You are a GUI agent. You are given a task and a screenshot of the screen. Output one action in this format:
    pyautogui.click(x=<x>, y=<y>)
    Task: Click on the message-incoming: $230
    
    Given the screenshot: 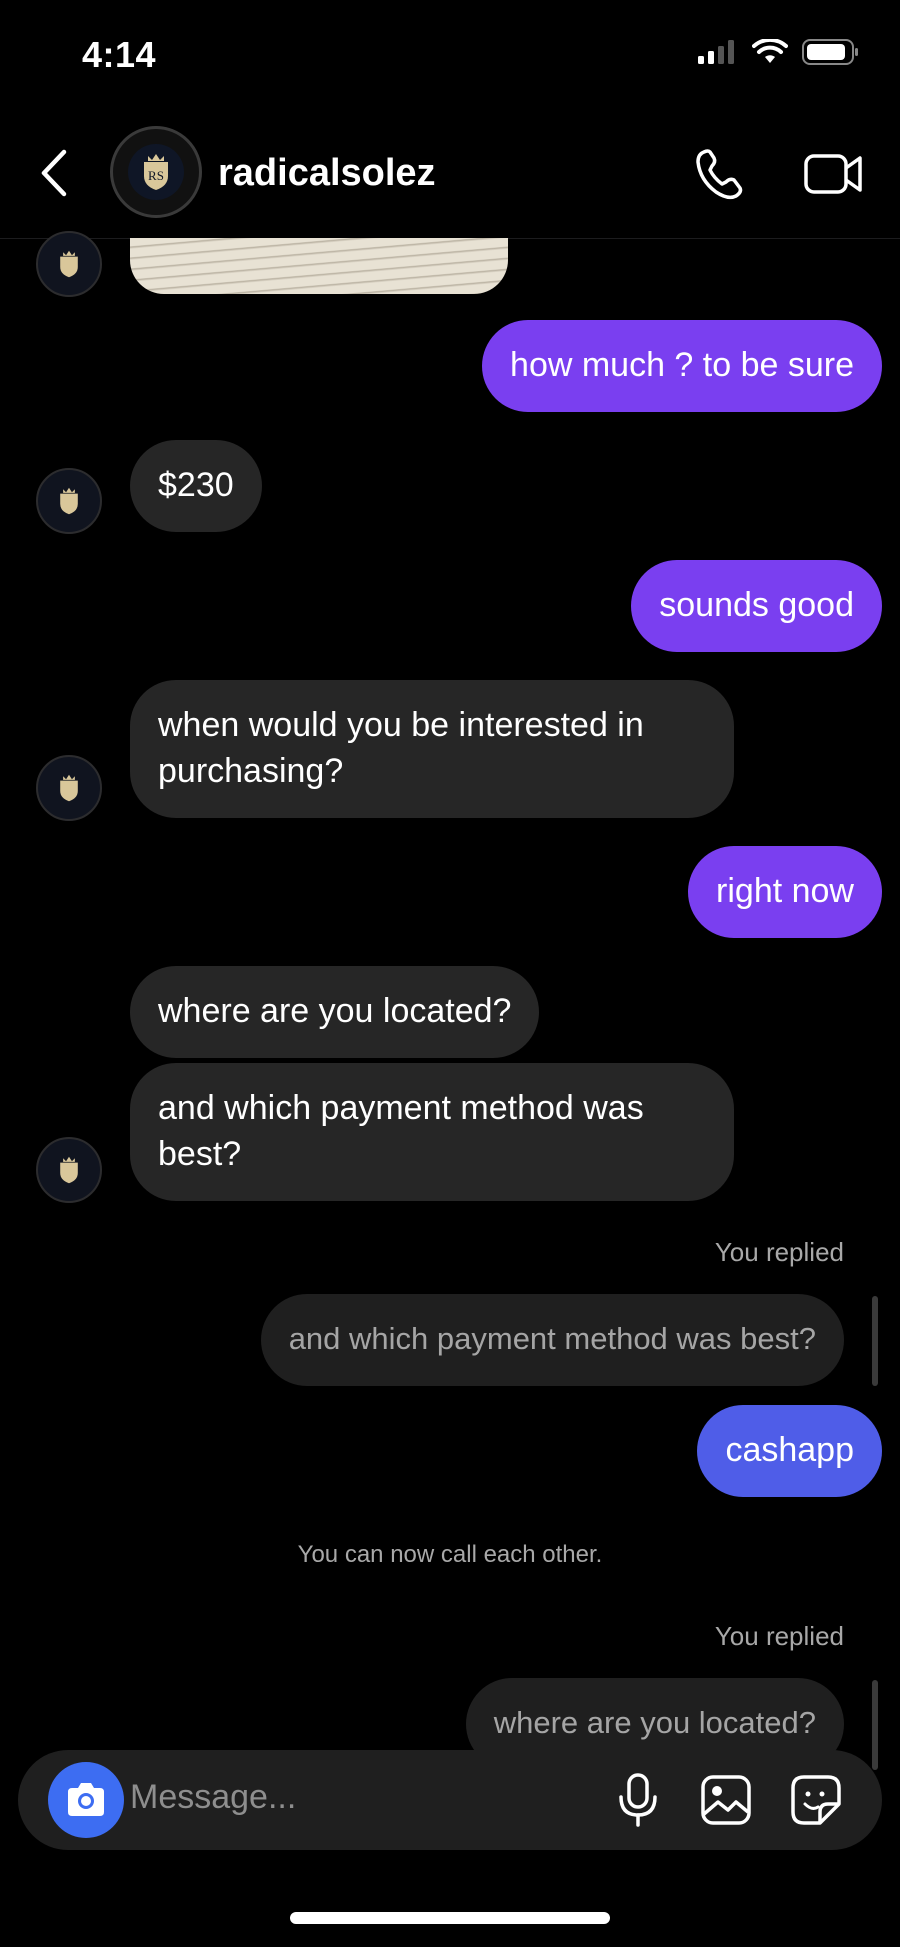 What is the action you would take?
    pyautogui.click(x=196, y=486)
    